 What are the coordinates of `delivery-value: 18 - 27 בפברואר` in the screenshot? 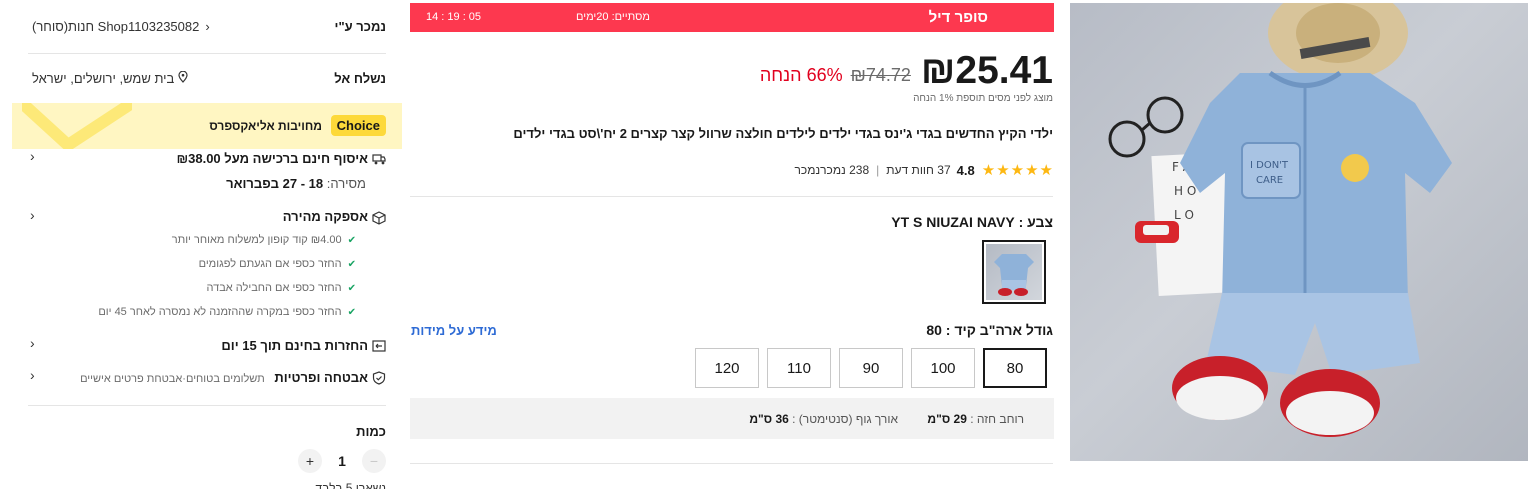 It's located at (275, 183).